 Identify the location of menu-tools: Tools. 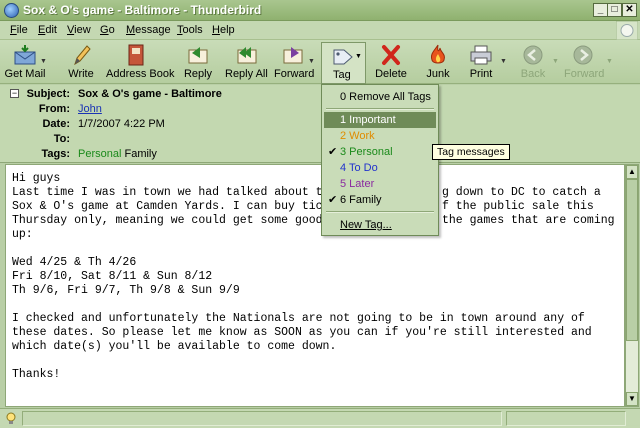
(190, 30).